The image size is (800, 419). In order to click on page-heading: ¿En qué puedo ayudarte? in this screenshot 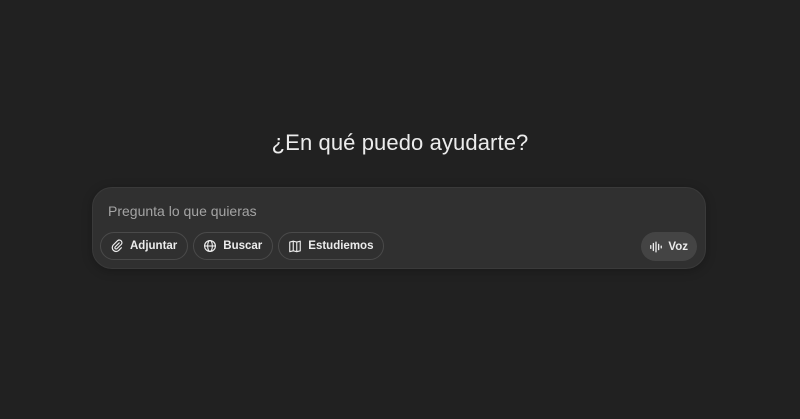, I will do `click(400, 142)`.